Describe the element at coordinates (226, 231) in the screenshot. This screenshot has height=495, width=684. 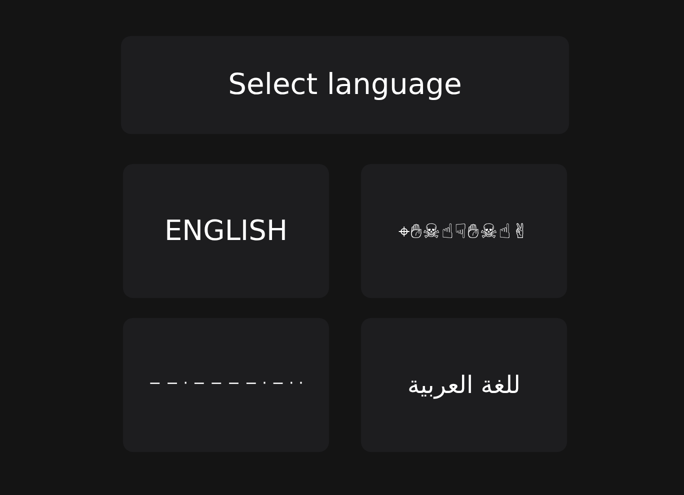
I see `language-button: ENGLISH` at that location.